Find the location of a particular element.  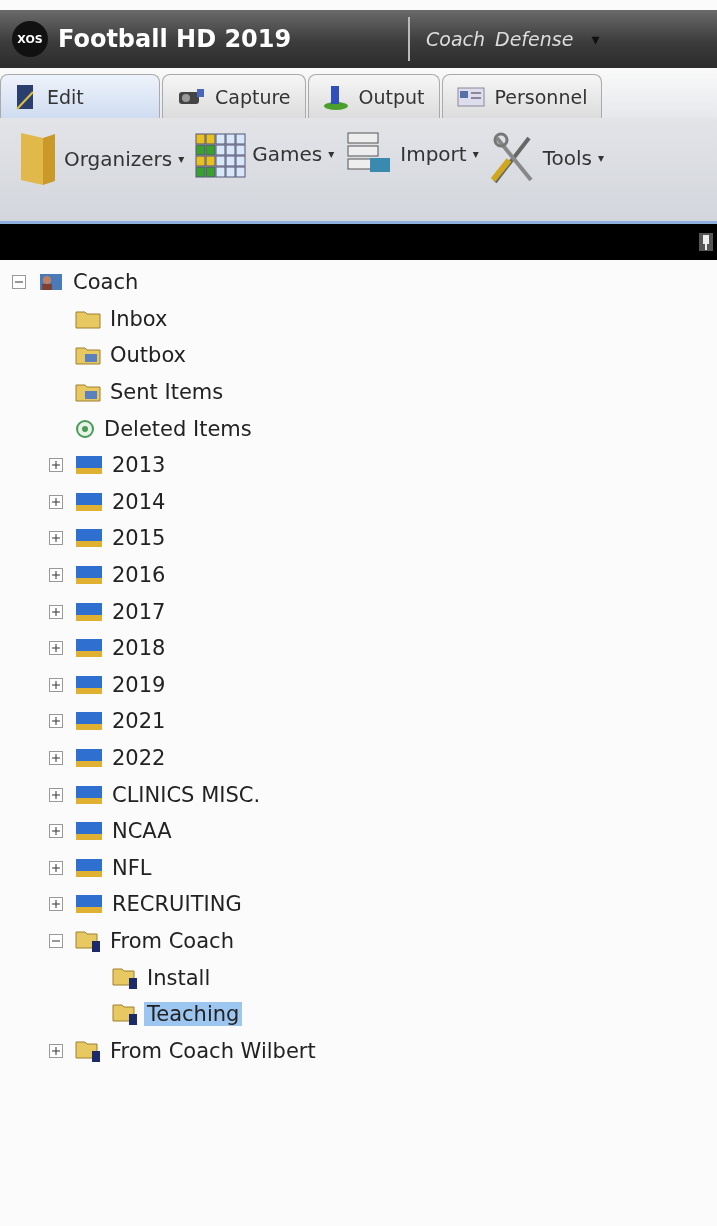

tree-item: NFL is located at coordinates (132, 867).